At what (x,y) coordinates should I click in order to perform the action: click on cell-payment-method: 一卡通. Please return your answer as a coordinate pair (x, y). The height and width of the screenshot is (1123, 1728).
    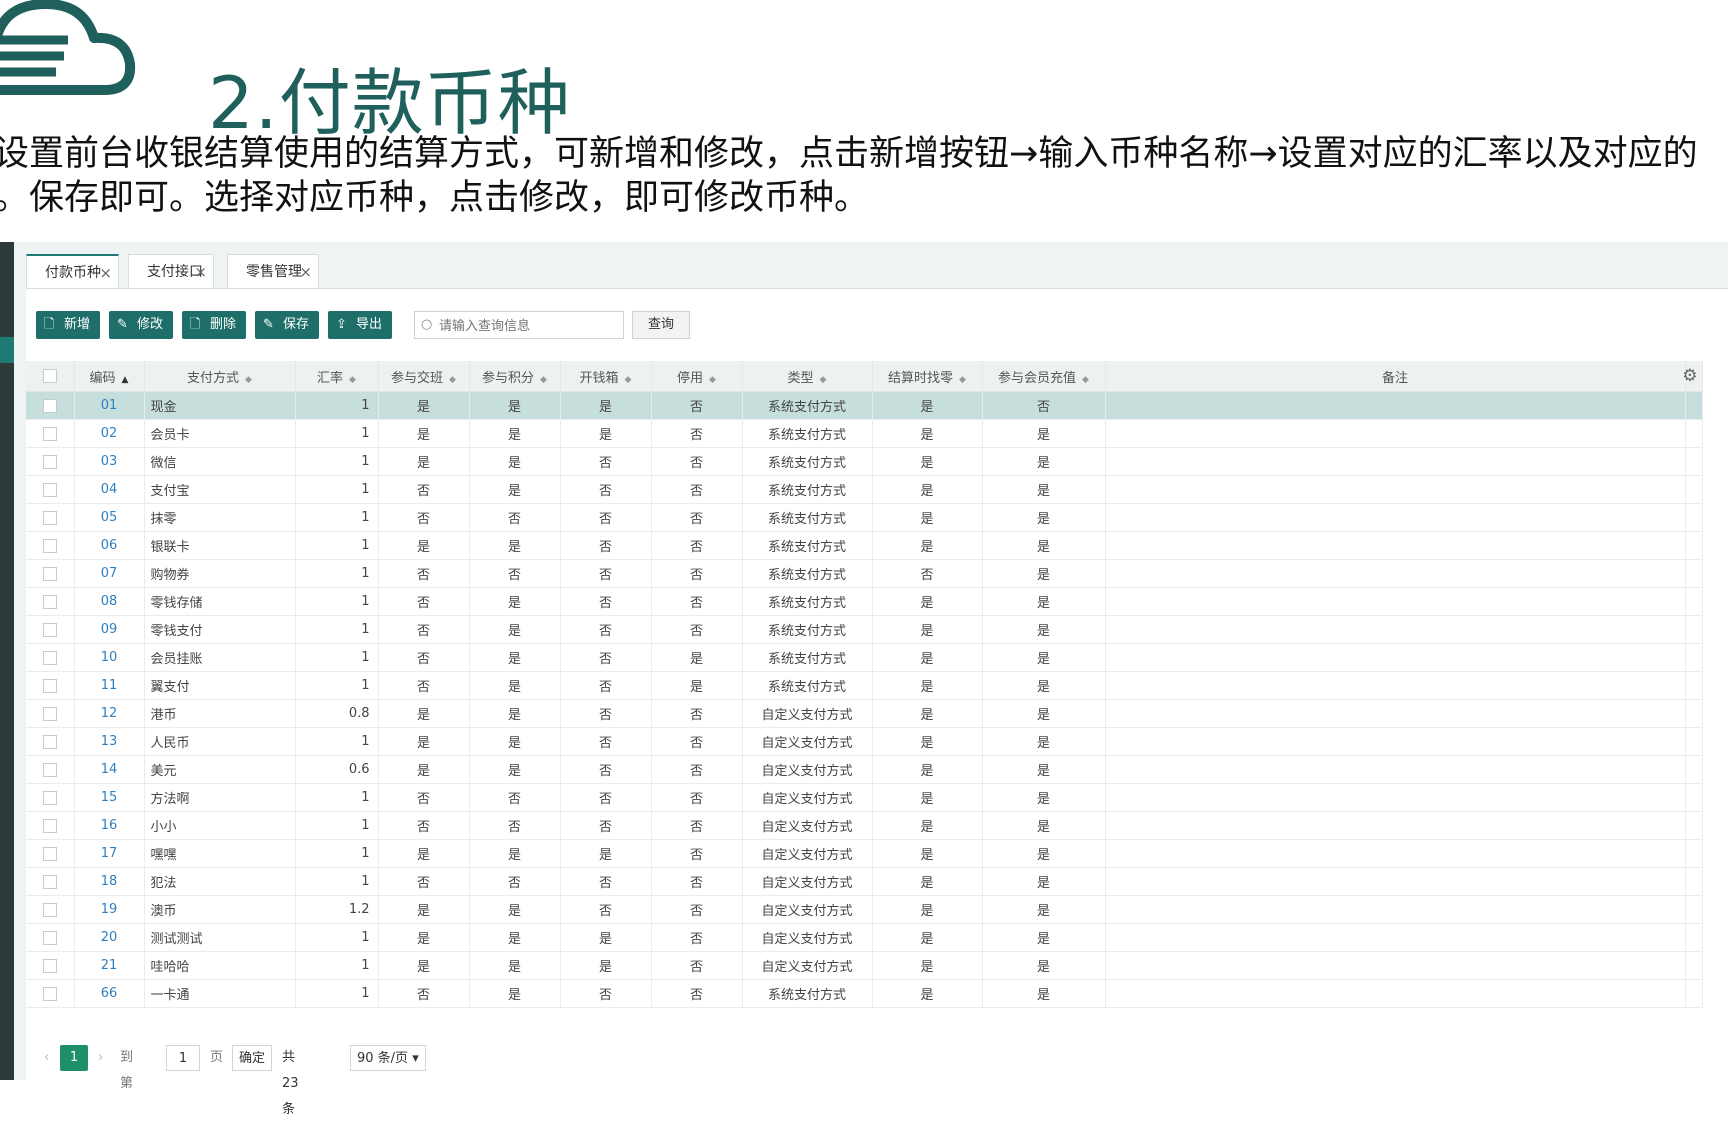
    Looking at the image, I should click on (220, 993).